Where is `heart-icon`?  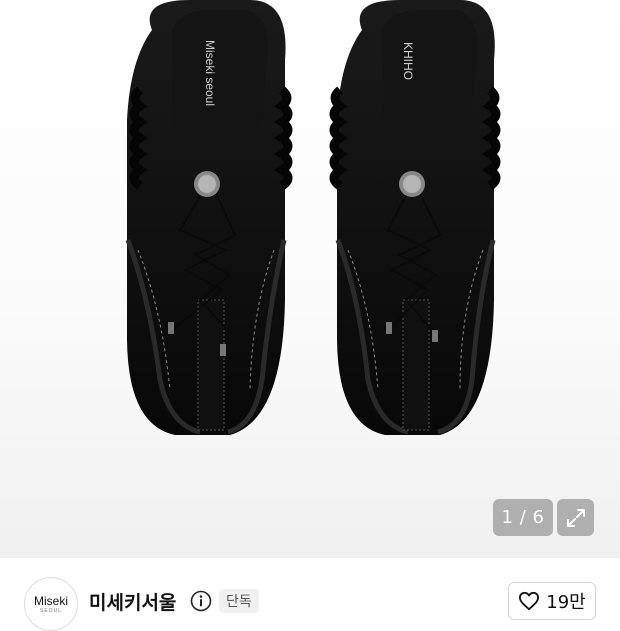
heart-icon is located at coordinates (529, 601).